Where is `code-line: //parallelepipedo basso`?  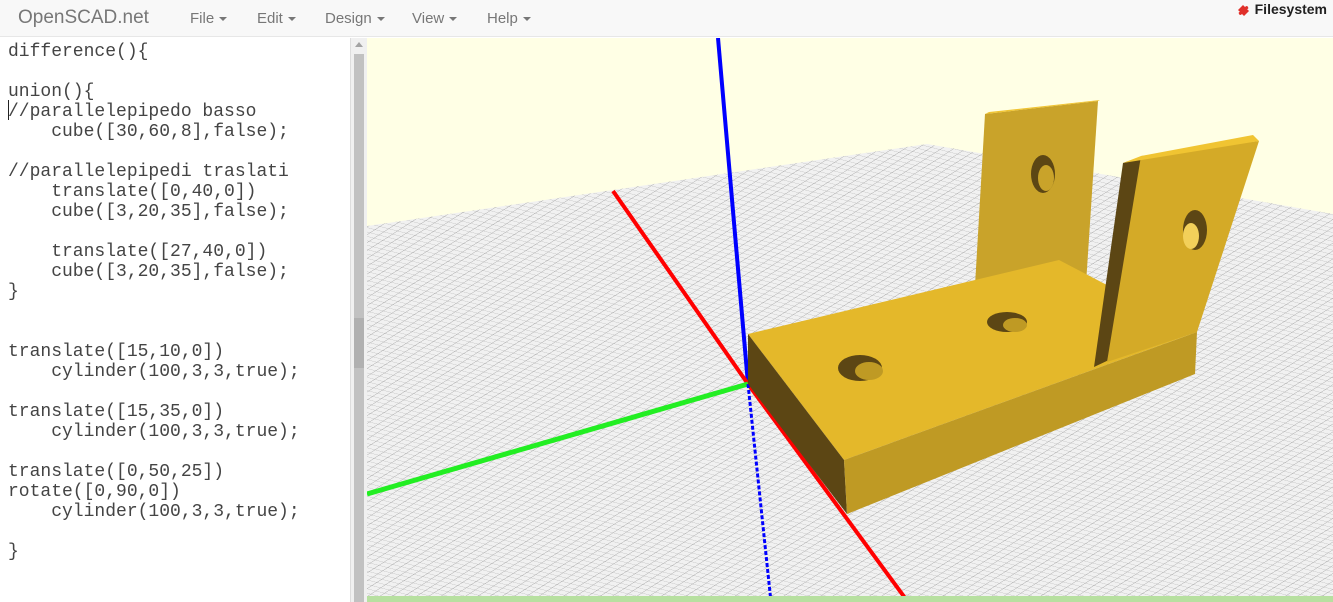 code-line: //parallelepipedo basso is located at coordinates (154, 112).